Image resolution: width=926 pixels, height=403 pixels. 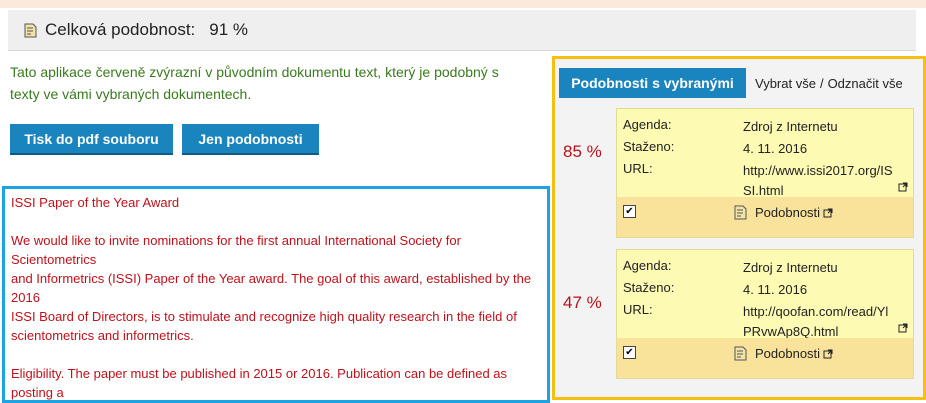 I want to click on url-value: http://www.issi2017.org/ISSI.html, so click(x=818, y=181).